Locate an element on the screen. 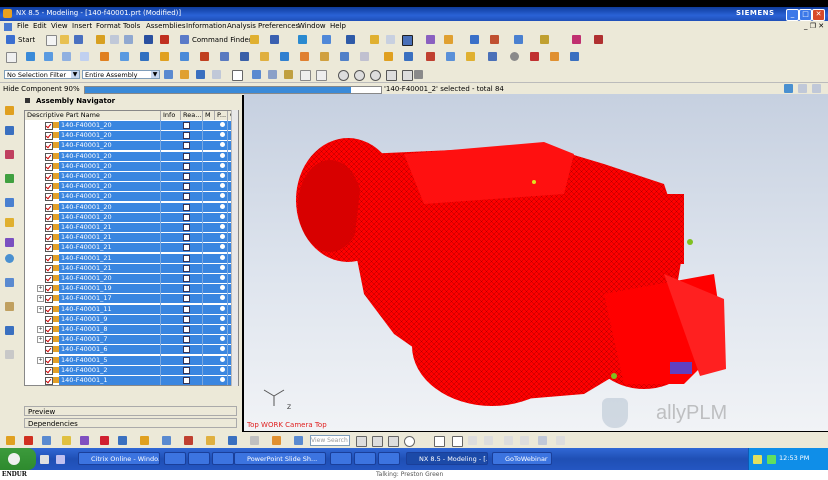  feature-select-icon is located at coordinates (256, 74).